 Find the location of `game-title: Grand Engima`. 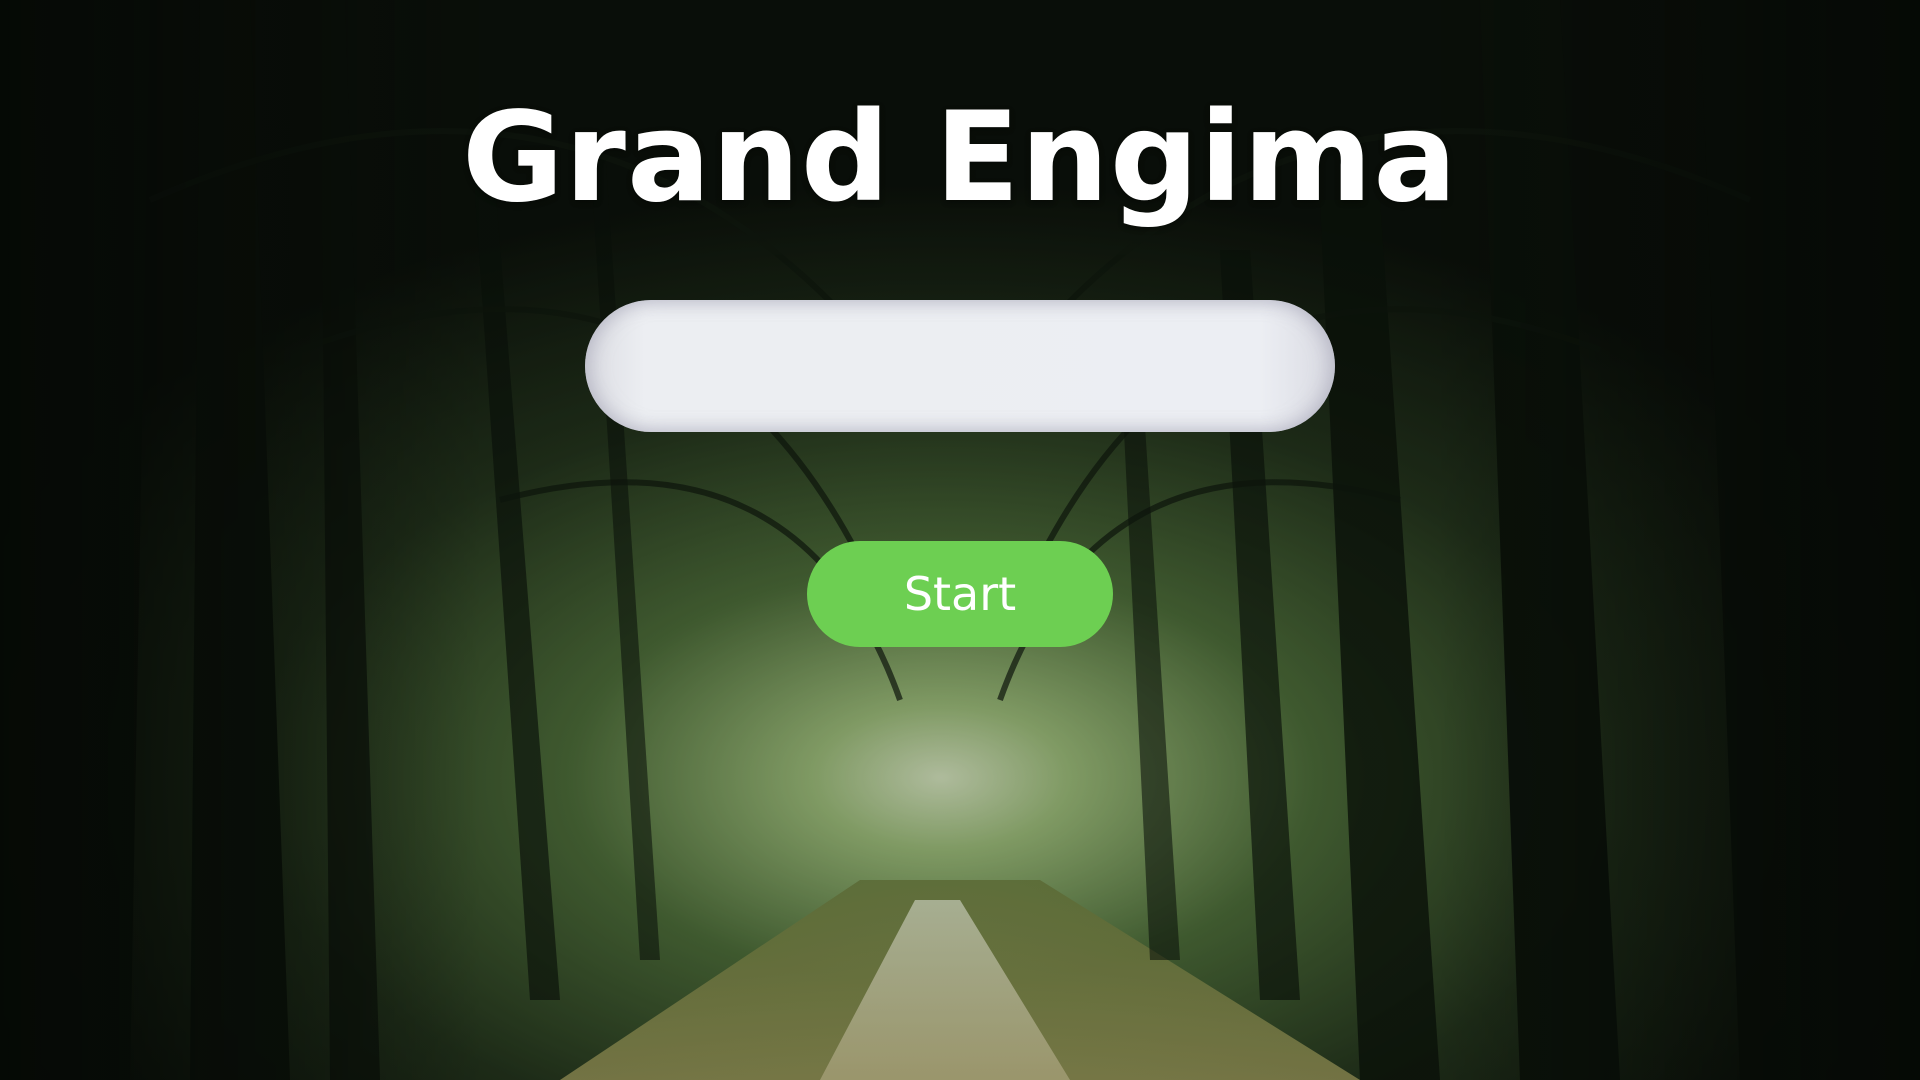

game-title: Grand Engima is located at coordinates (960, 158).